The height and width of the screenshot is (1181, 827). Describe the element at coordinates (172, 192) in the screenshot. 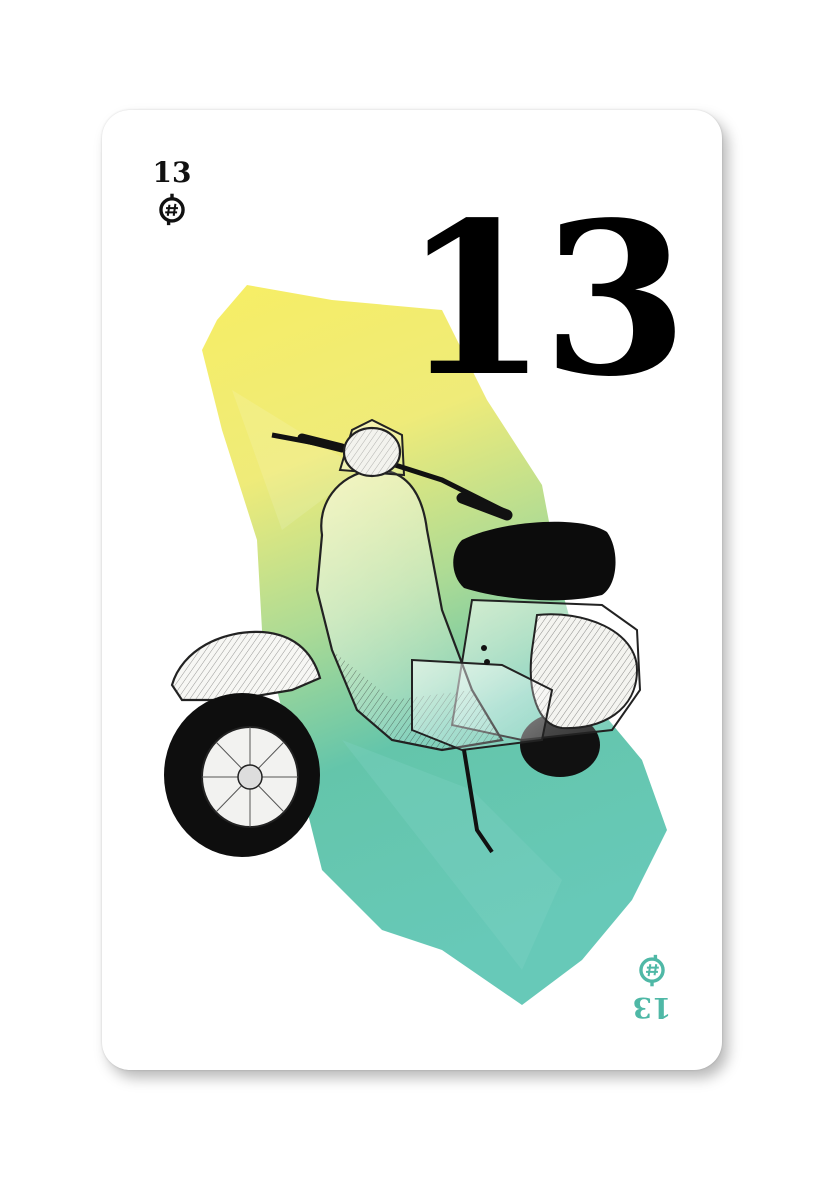

I see `corner-index-top-left: 13` at that location.